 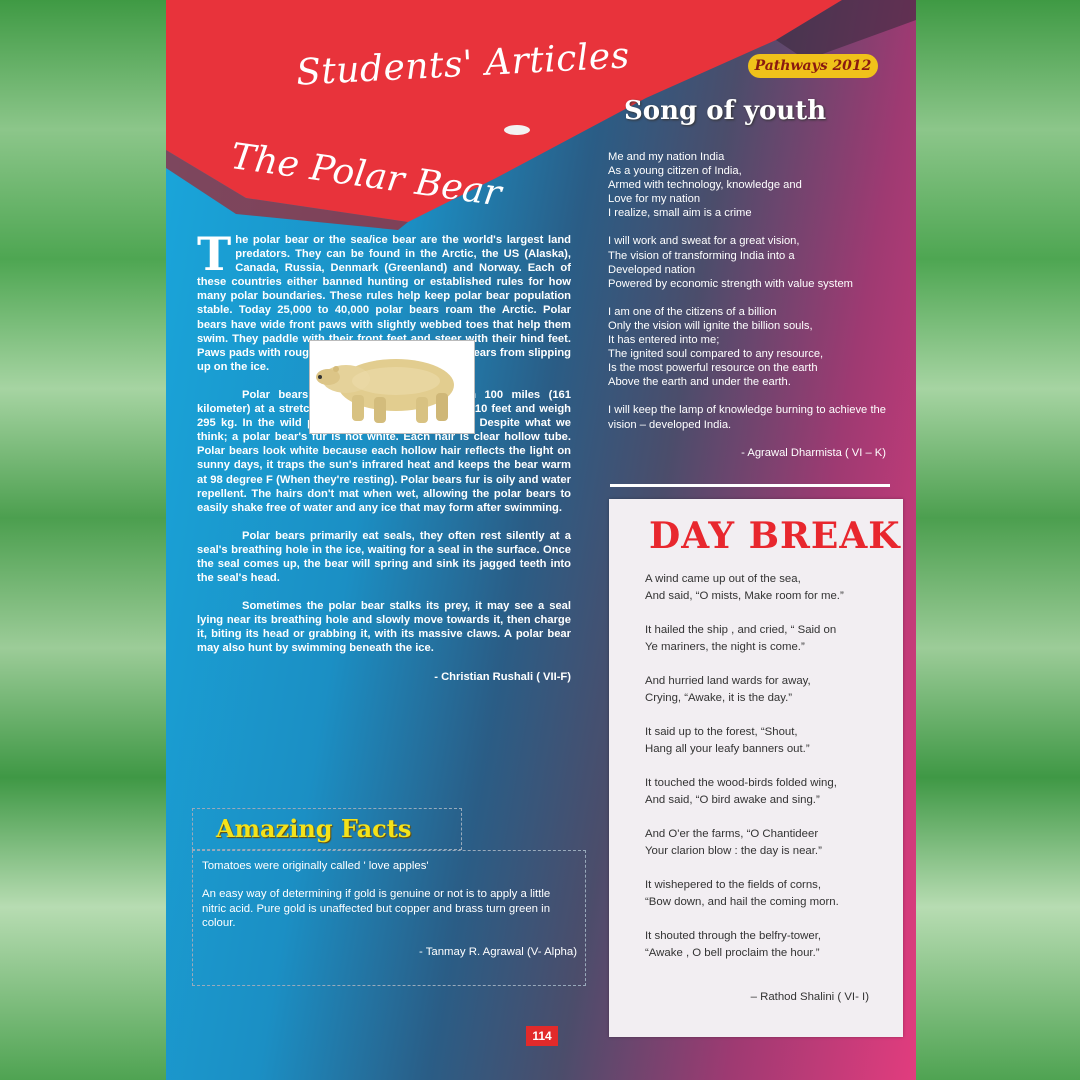 What do you see at coordinates (680, 213) in the screenshot?
I see `poem-line: I realize, small aim is a crime` at bounding box center [680, 213].